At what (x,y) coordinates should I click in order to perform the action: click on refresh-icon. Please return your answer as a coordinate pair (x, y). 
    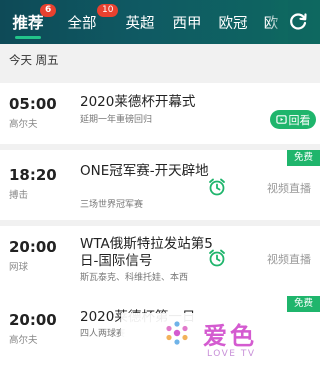
    Looking at the image, I should click on (298, 22).